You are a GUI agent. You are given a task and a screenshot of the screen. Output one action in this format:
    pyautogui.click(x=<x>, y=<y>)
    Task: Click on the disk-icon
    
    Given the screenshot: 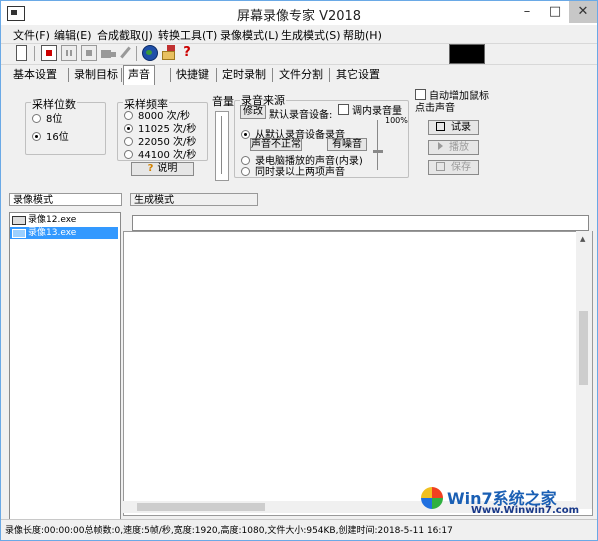 What is the action you would take?
    pyautogui.click(x=440, y=166)
    